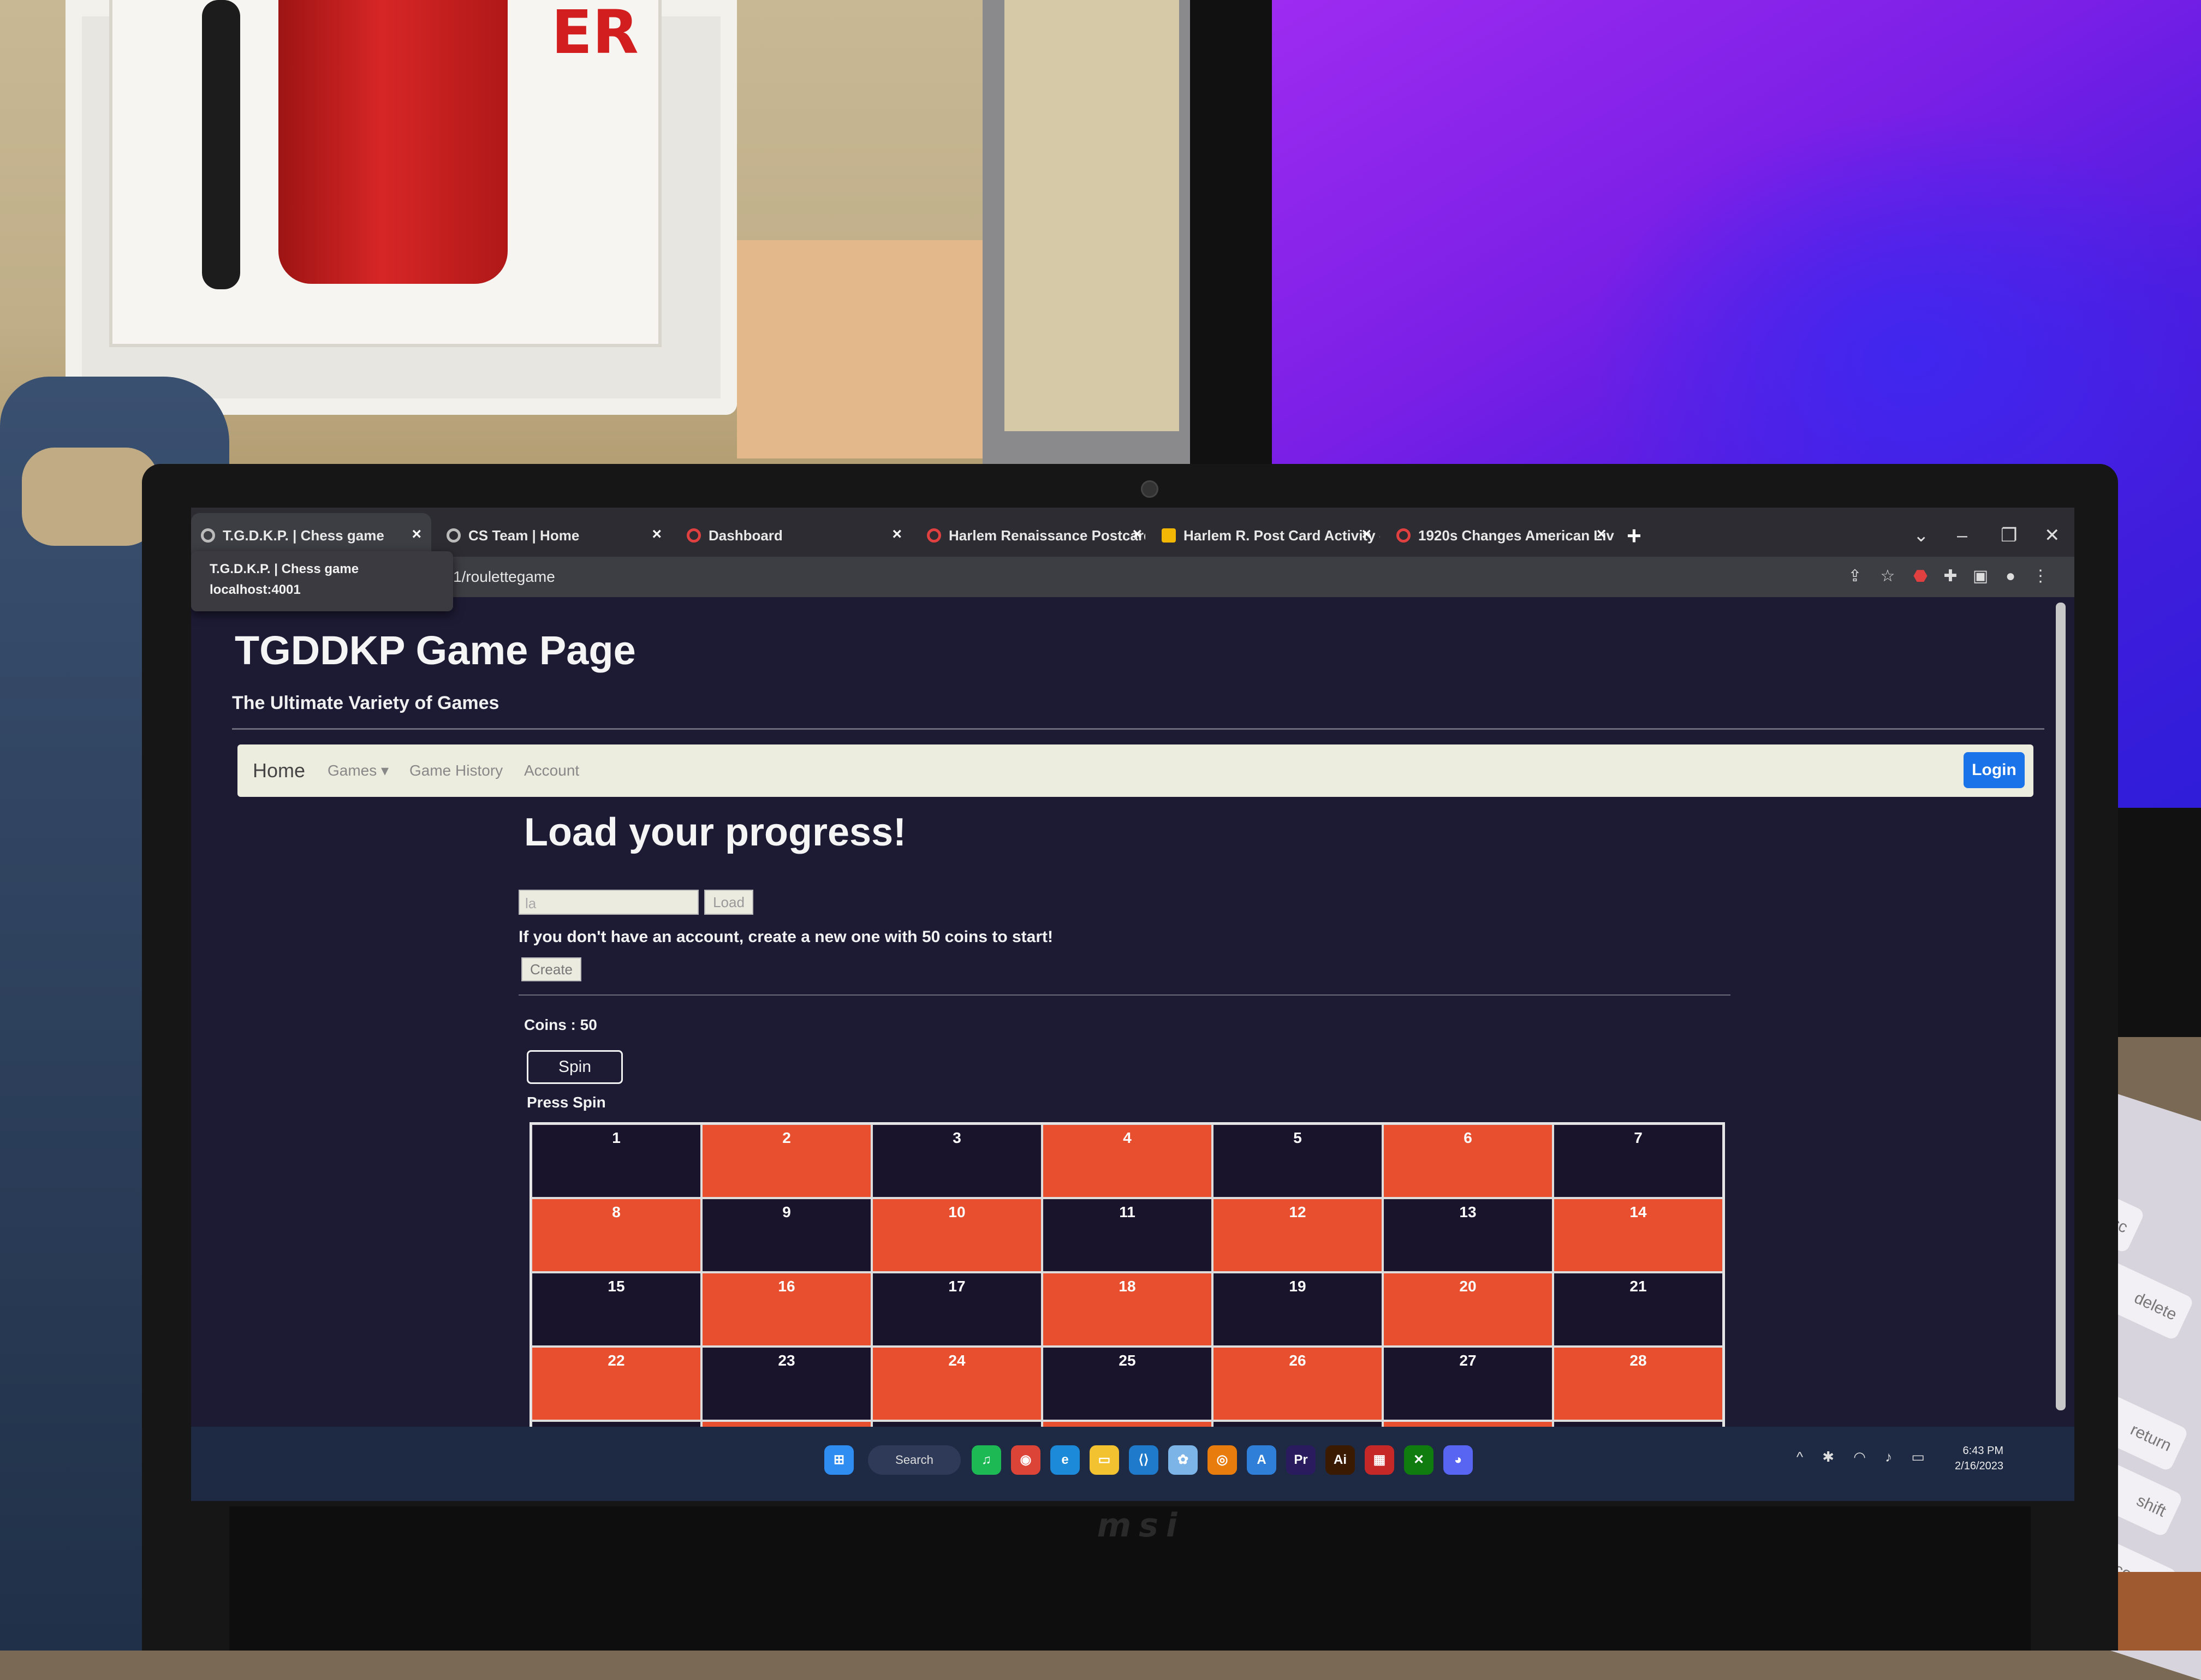 This screenshot has height=1680, width=2201. What do you see at coordinates (1297, 1235) in the screenshot?
I see `roulette-cell: 12` at bounding box center [1297, 1235].